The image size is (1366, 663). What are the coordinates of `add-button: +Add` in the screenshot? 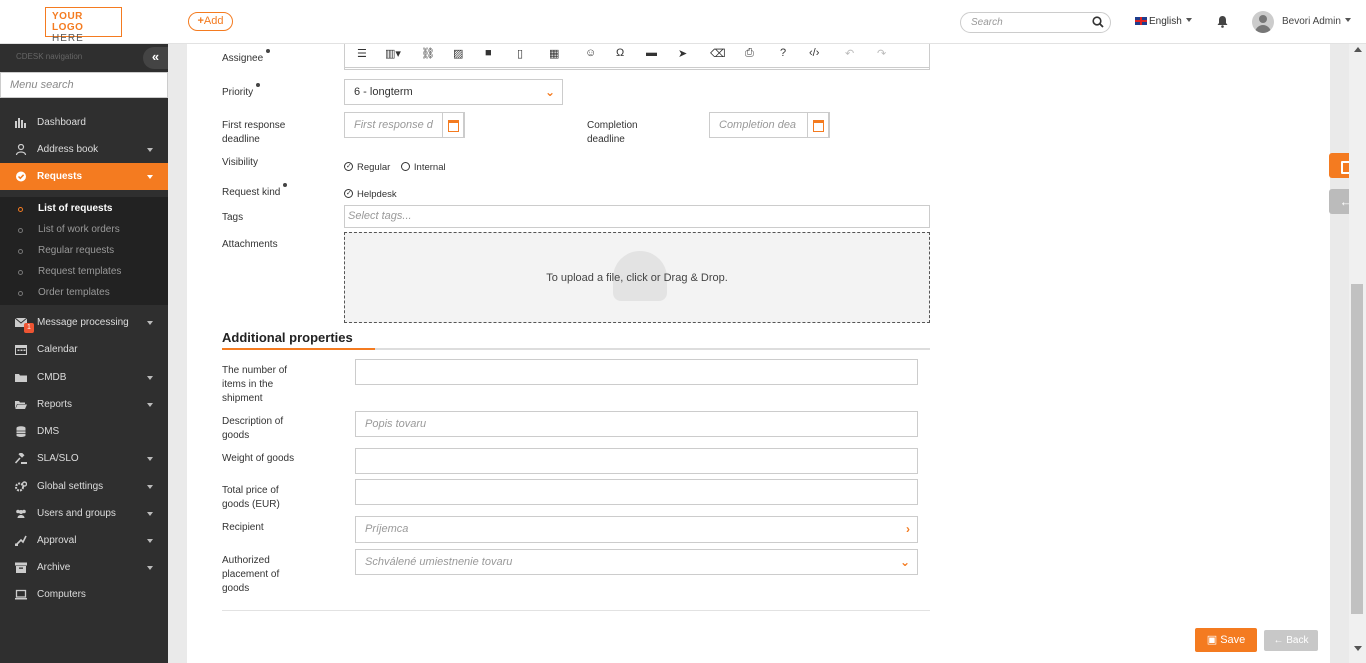 It's located at (210, 21).